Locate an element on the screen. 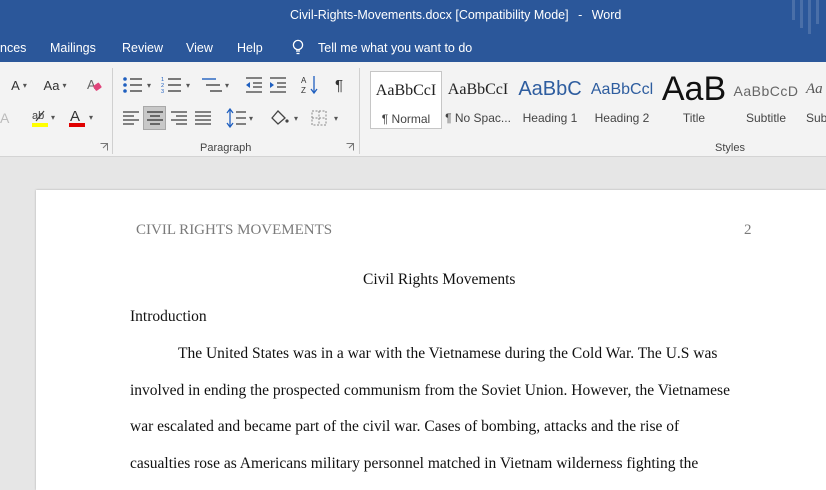 This screenshot has width=826, height=490. align-center-icon is located at coordinates (155, 118).